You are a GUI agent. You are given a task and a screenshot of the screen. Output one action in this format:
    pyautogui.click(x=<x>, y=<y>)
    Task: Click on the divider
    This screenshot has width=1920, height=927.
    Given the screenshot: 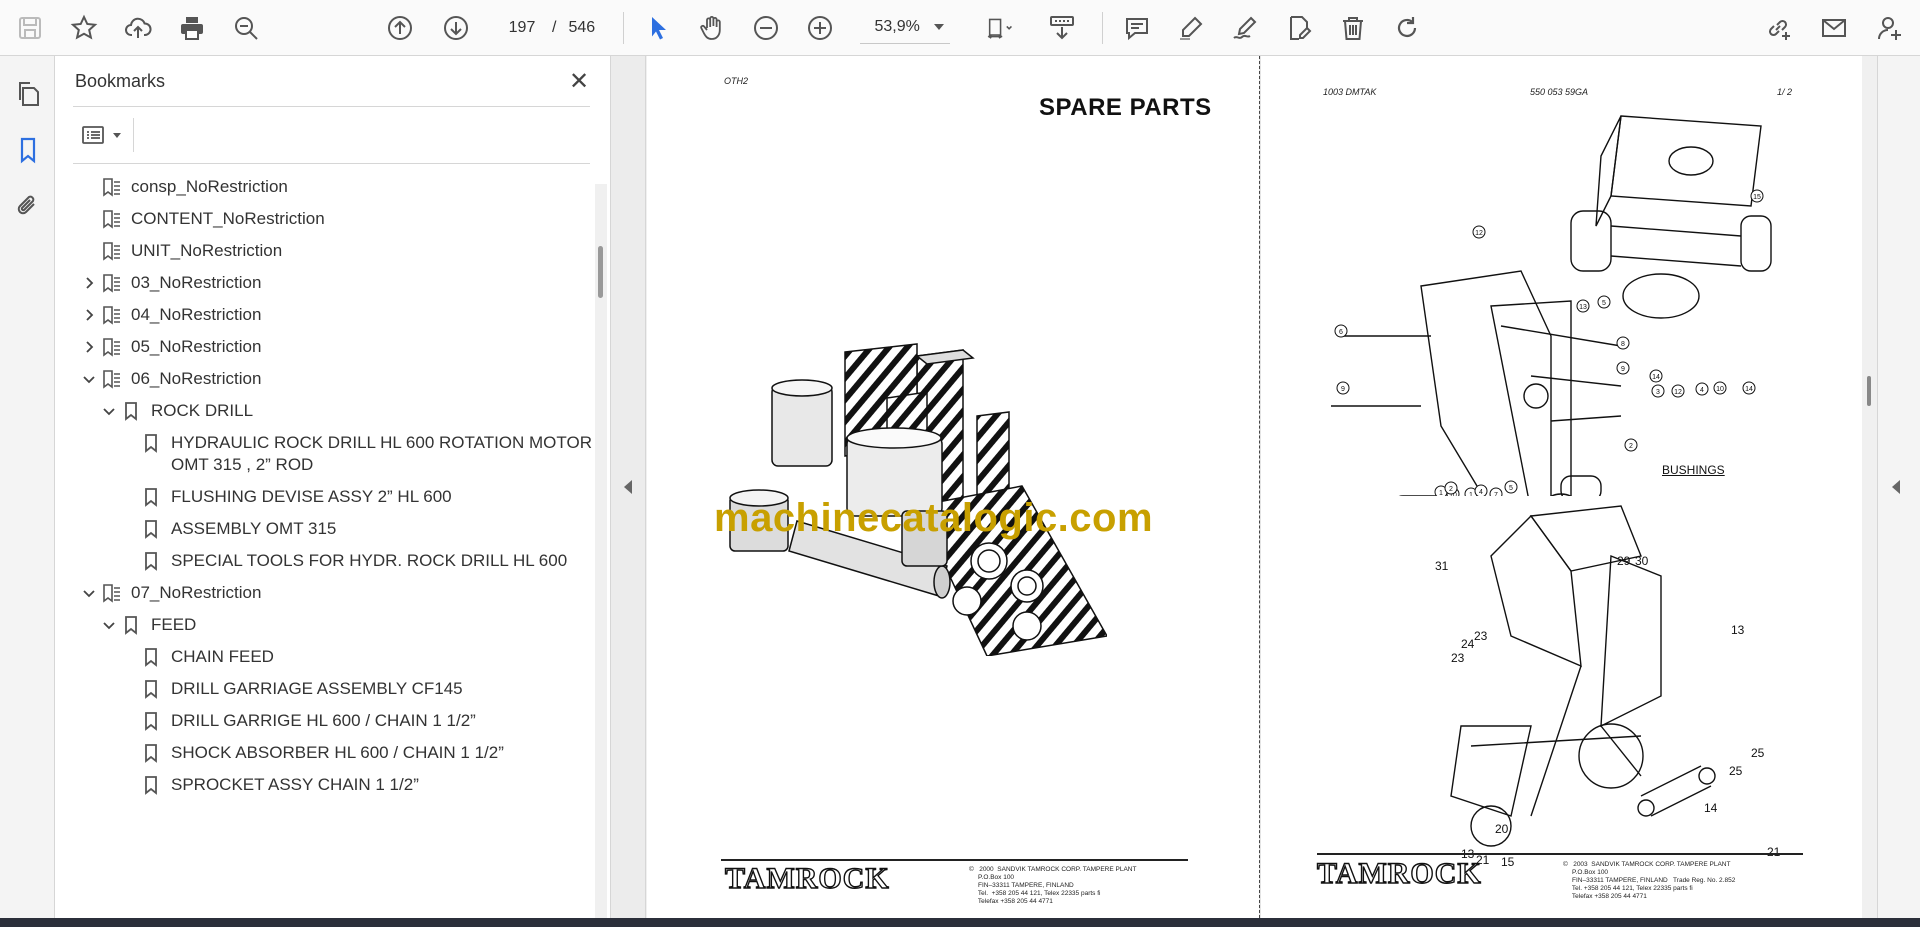 What is the action you would take?
    pyautogui.click(x=331, y=163)
    